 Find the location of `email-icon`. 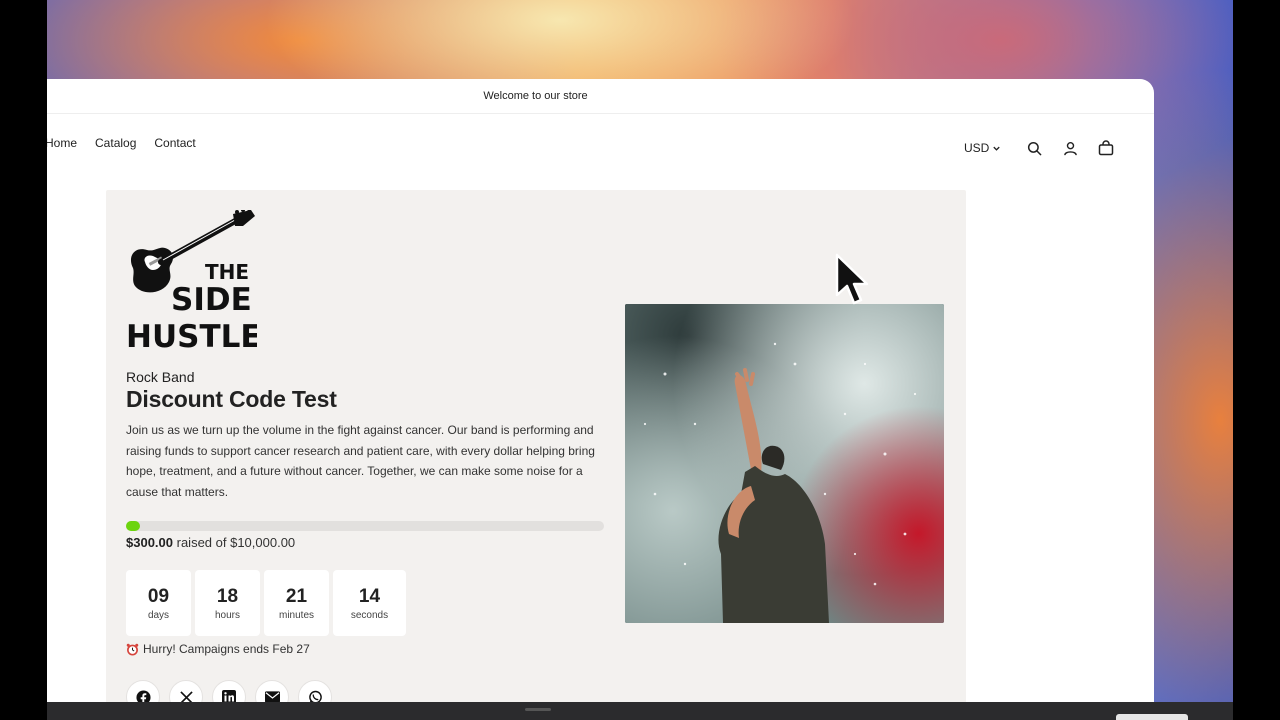

email-icon is located at coordinates (272, 696).